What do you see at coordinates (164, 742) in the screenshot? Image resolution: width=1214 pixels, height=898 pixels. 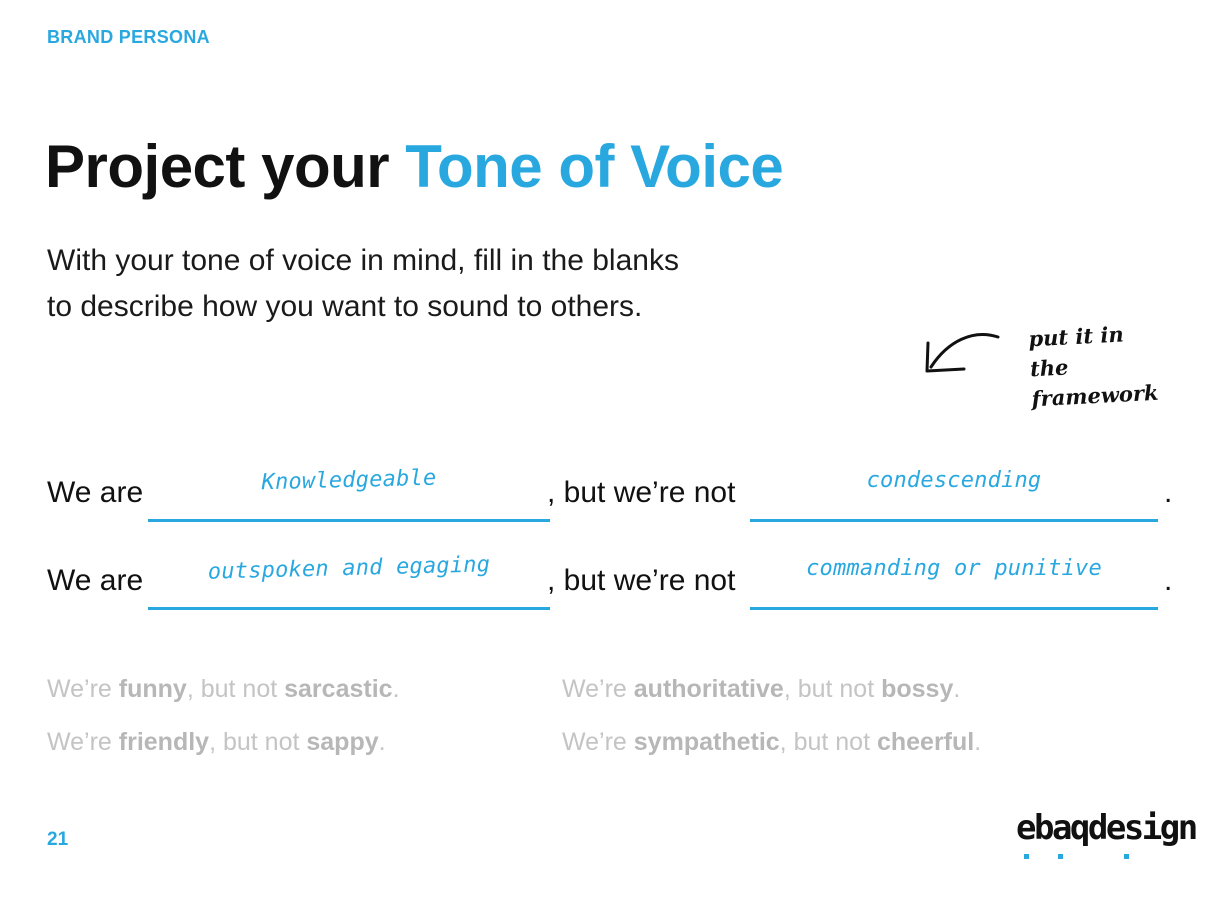 I see `example-trait: friendly` at bounding box center [164, 742].